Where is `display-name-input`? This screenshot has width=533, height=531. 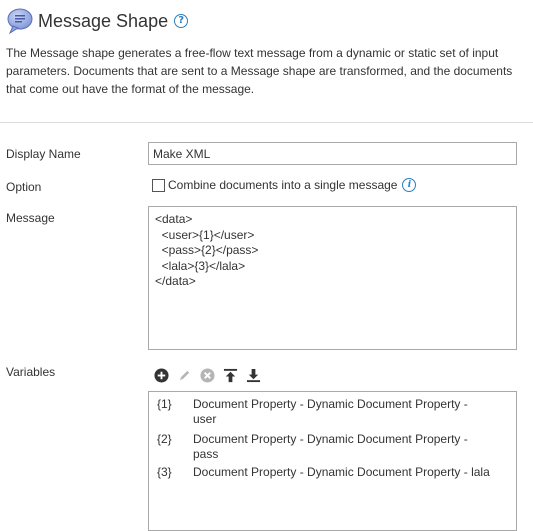 display-name-input is located at coordinates (332, 153).